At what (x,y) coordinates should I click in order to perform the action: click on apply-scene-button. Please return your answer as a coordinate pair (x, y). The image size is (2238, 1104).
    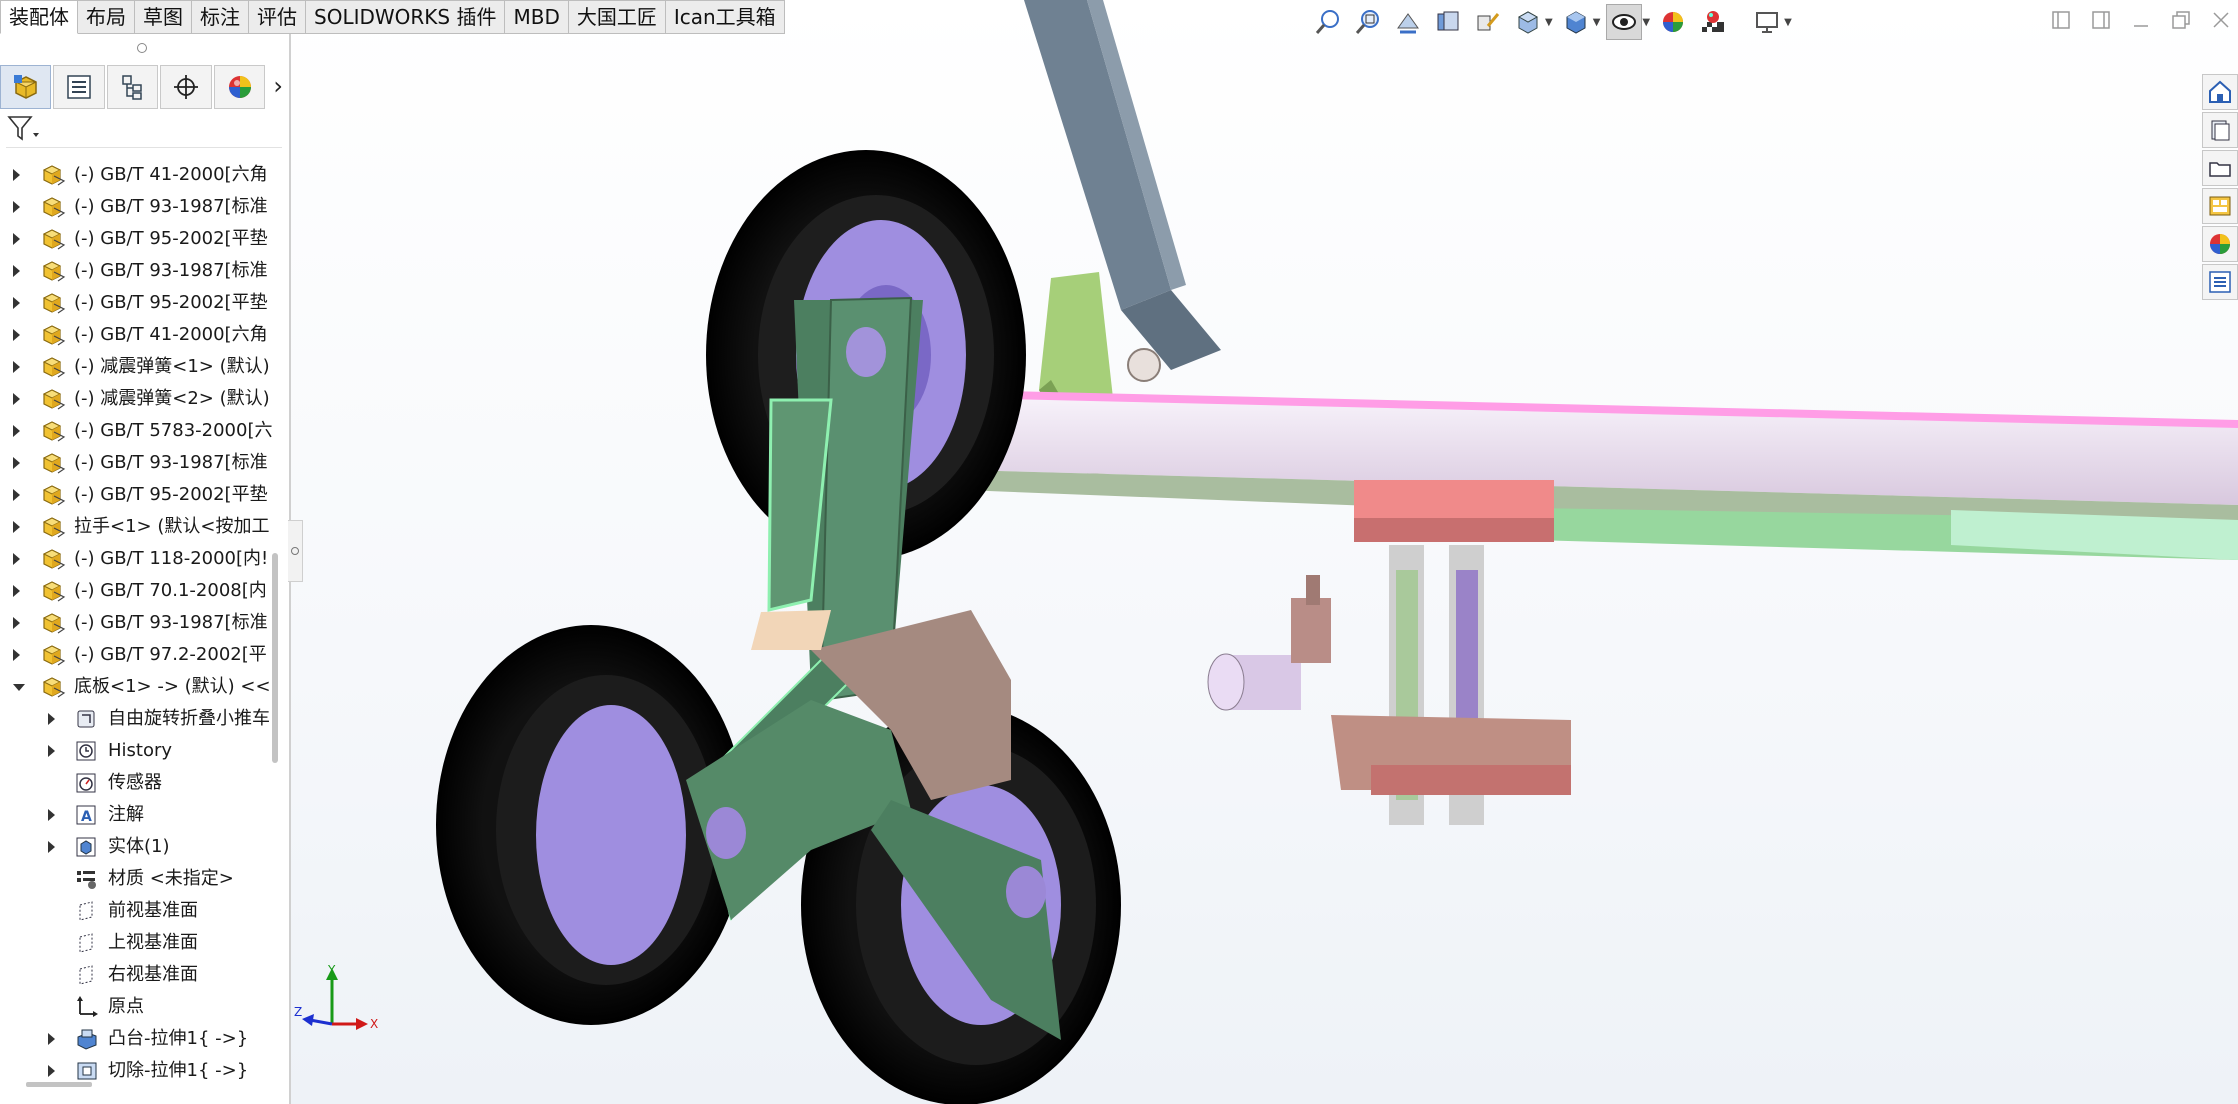
    Looking at the image, I should click on (1713, 22).